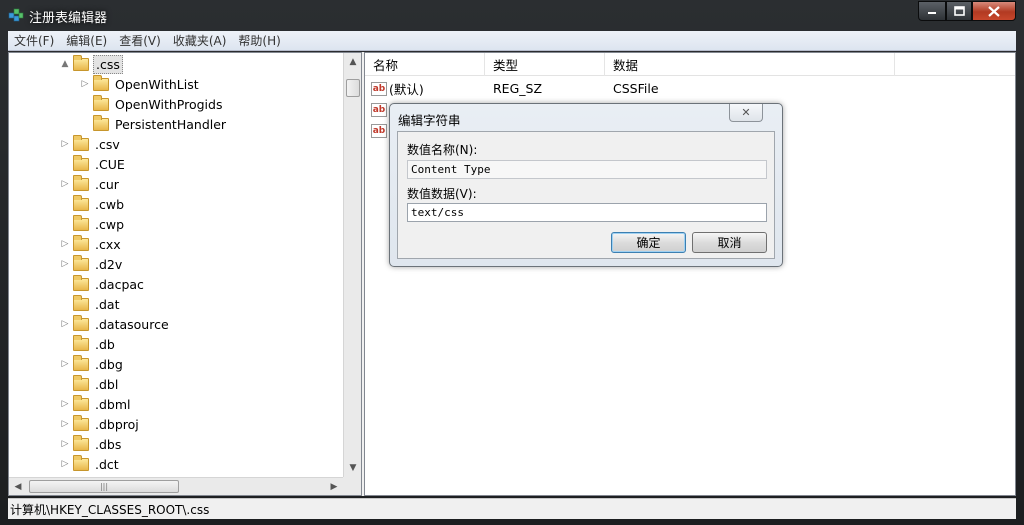  What do you see at coordinates (102, 284) in the screenshot?
I see `tree-item: .dacpac` at bounding box center [102, 284].